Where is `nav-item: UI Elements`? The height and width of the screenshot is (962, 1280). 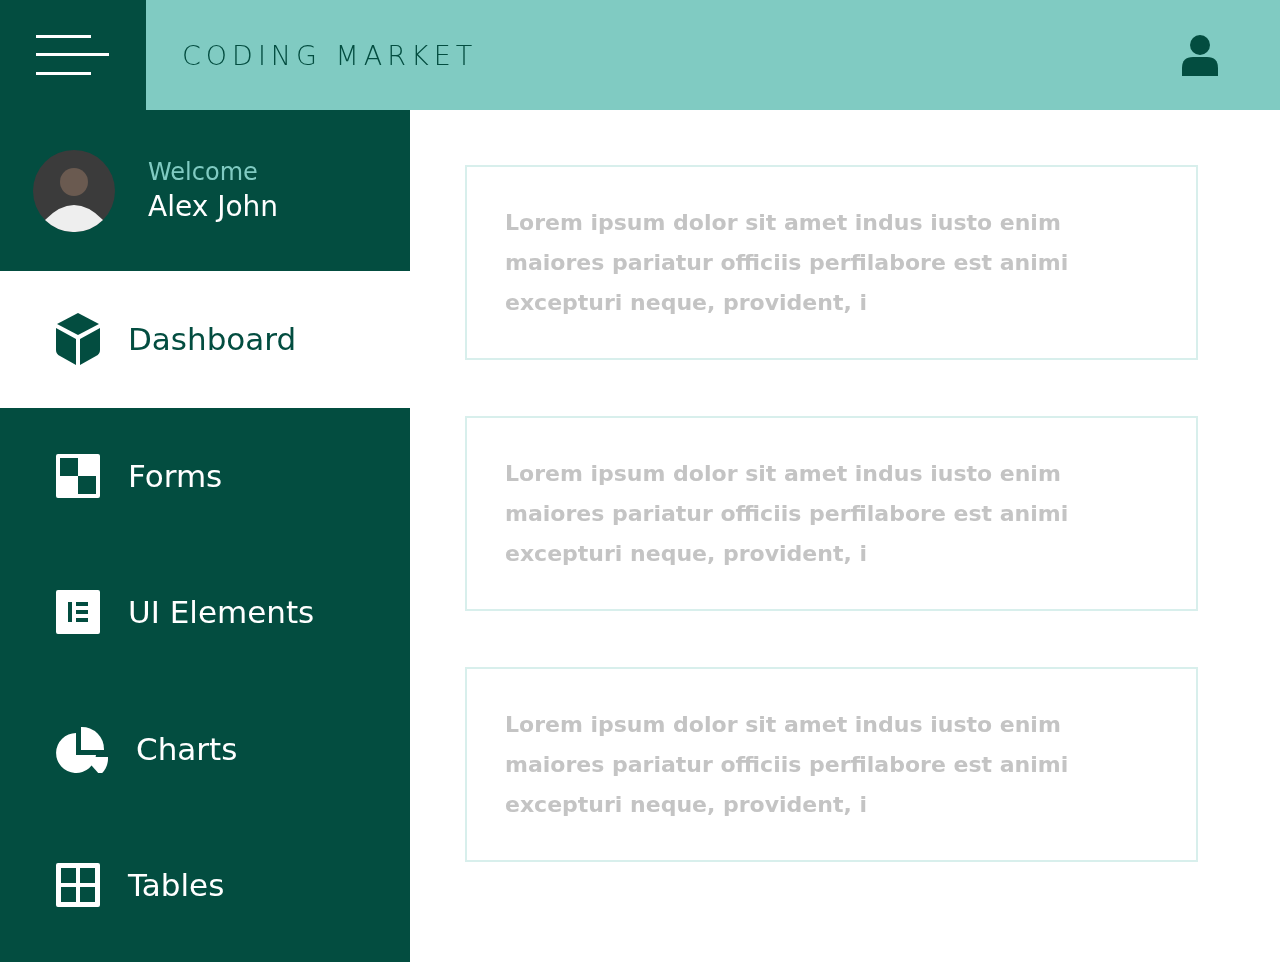
nav-item: UI Elements is located at coordinates (205, 612).